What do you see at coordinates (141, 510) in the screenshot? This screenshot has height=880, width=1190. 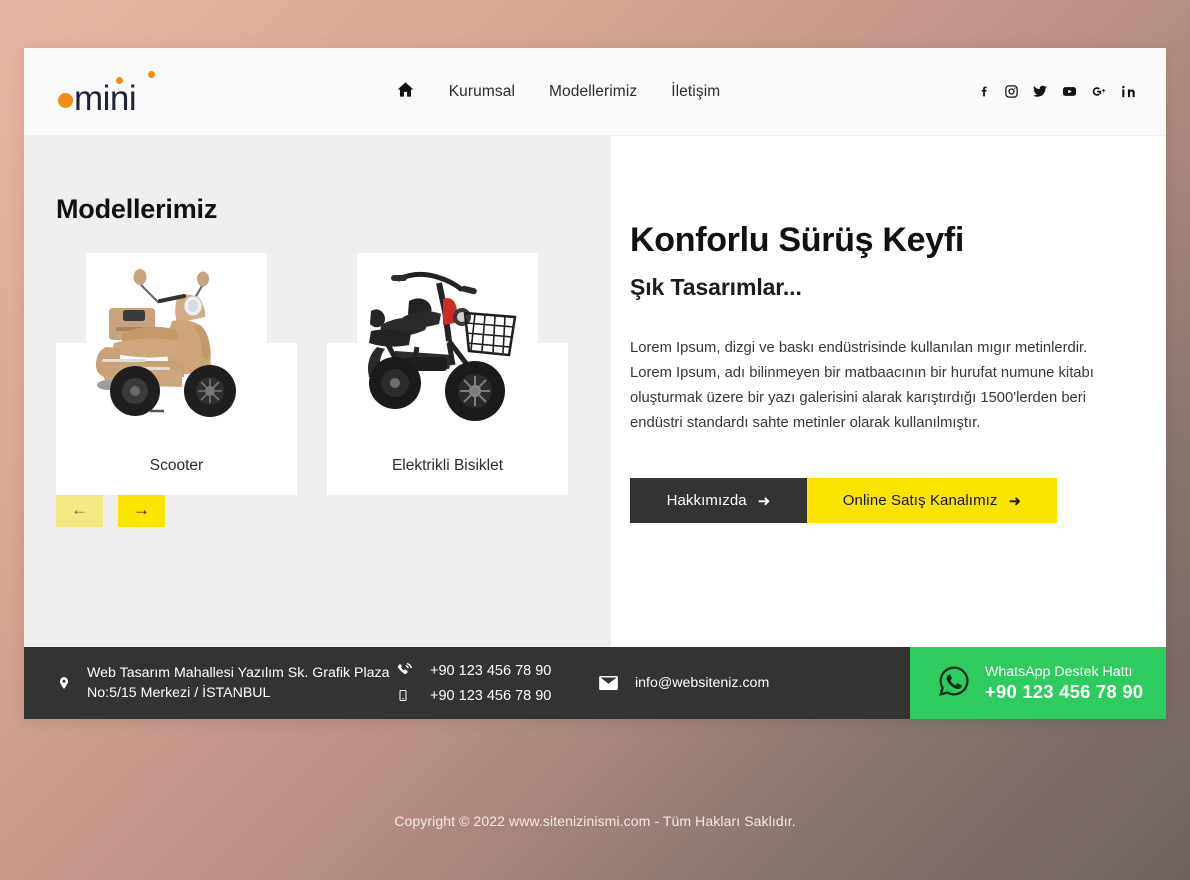 I see `carousel-next-button: →` at bounding box center [141, 510].